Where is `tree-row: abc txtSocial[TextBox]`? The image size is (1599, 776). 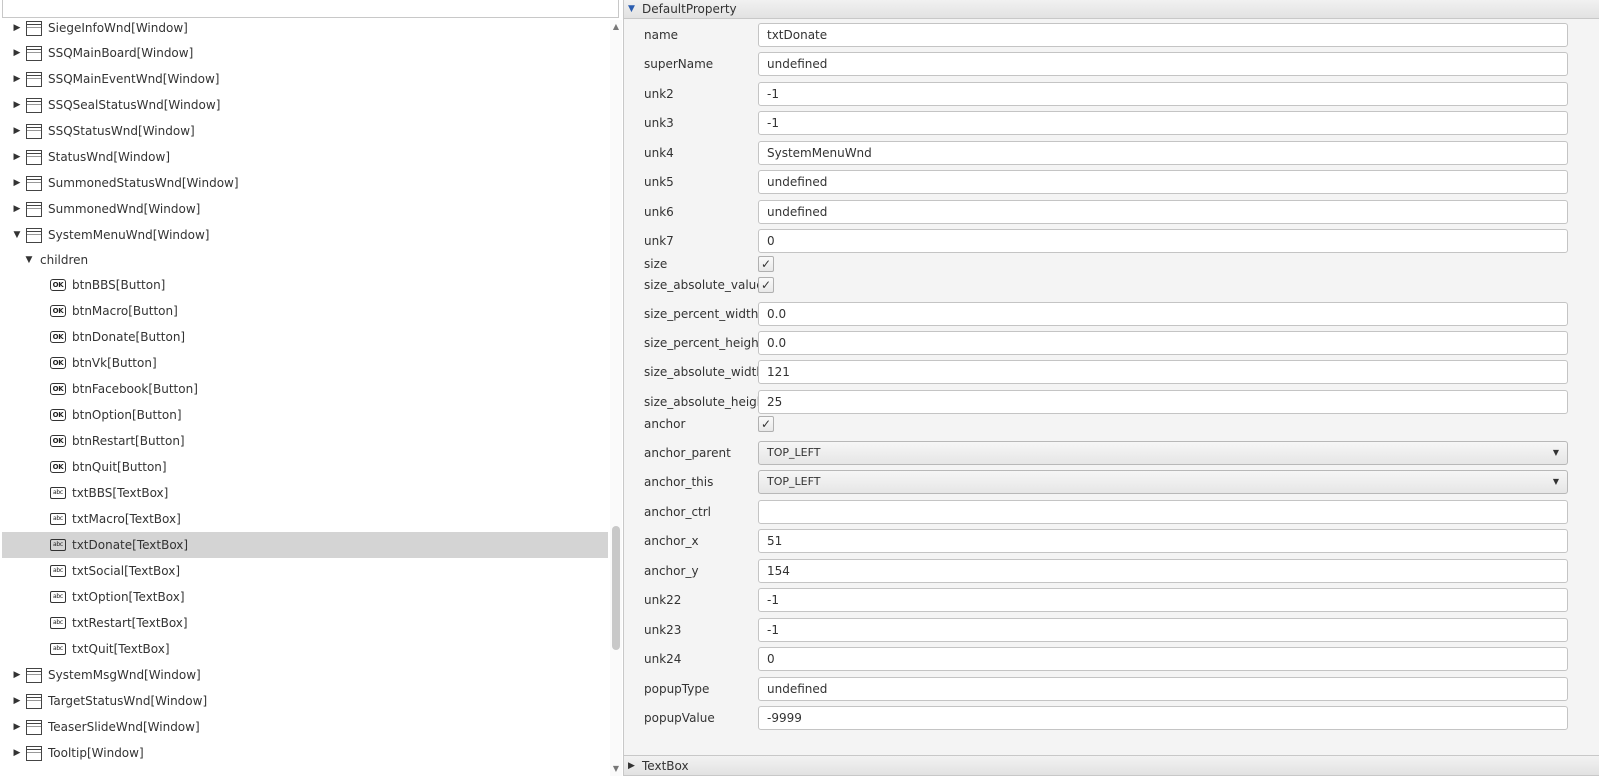 tree-row: abc txtSocial[TextBox] is located at coordinates (305, 571).